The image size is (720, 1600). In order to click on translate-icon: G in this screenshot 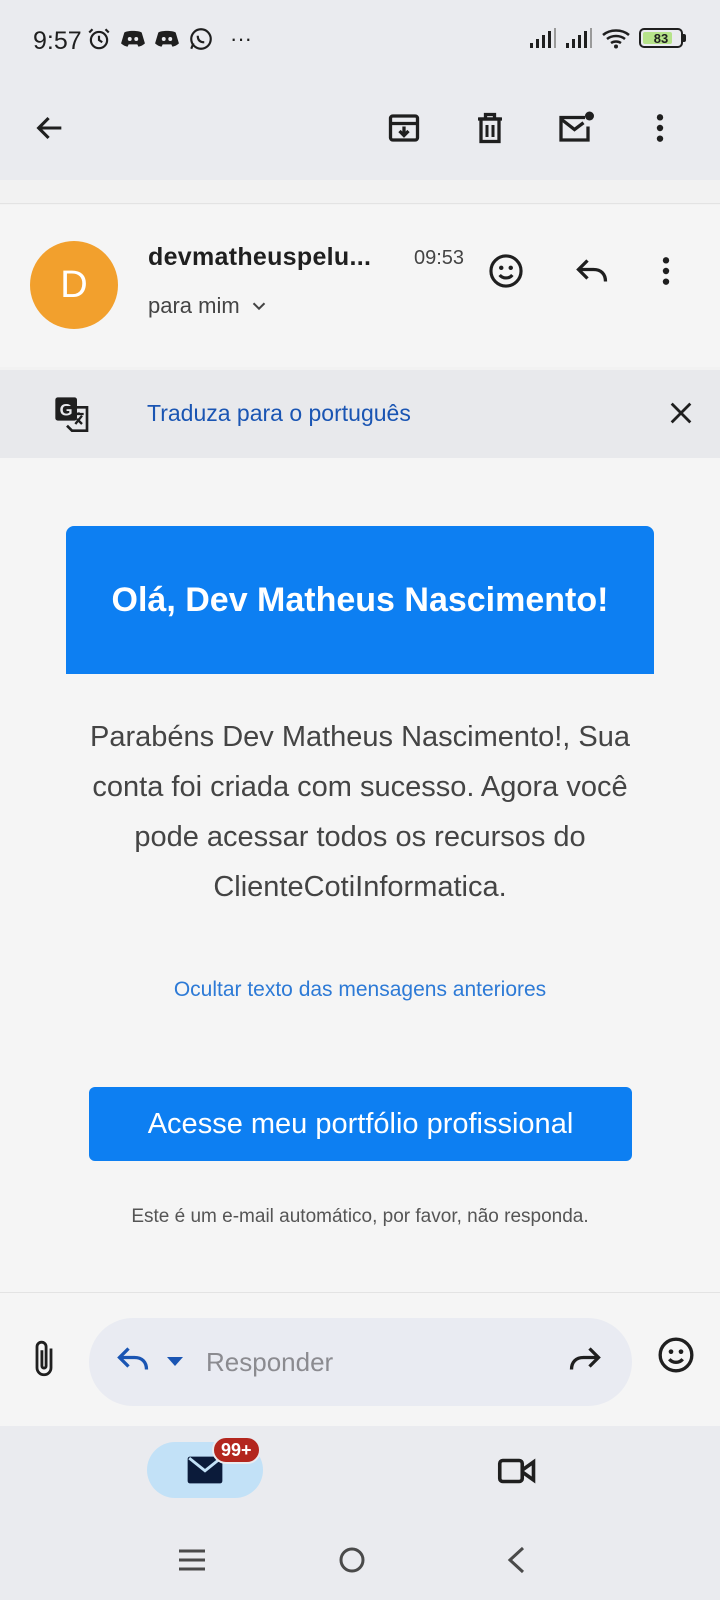, I will do `click(72, 414)`.